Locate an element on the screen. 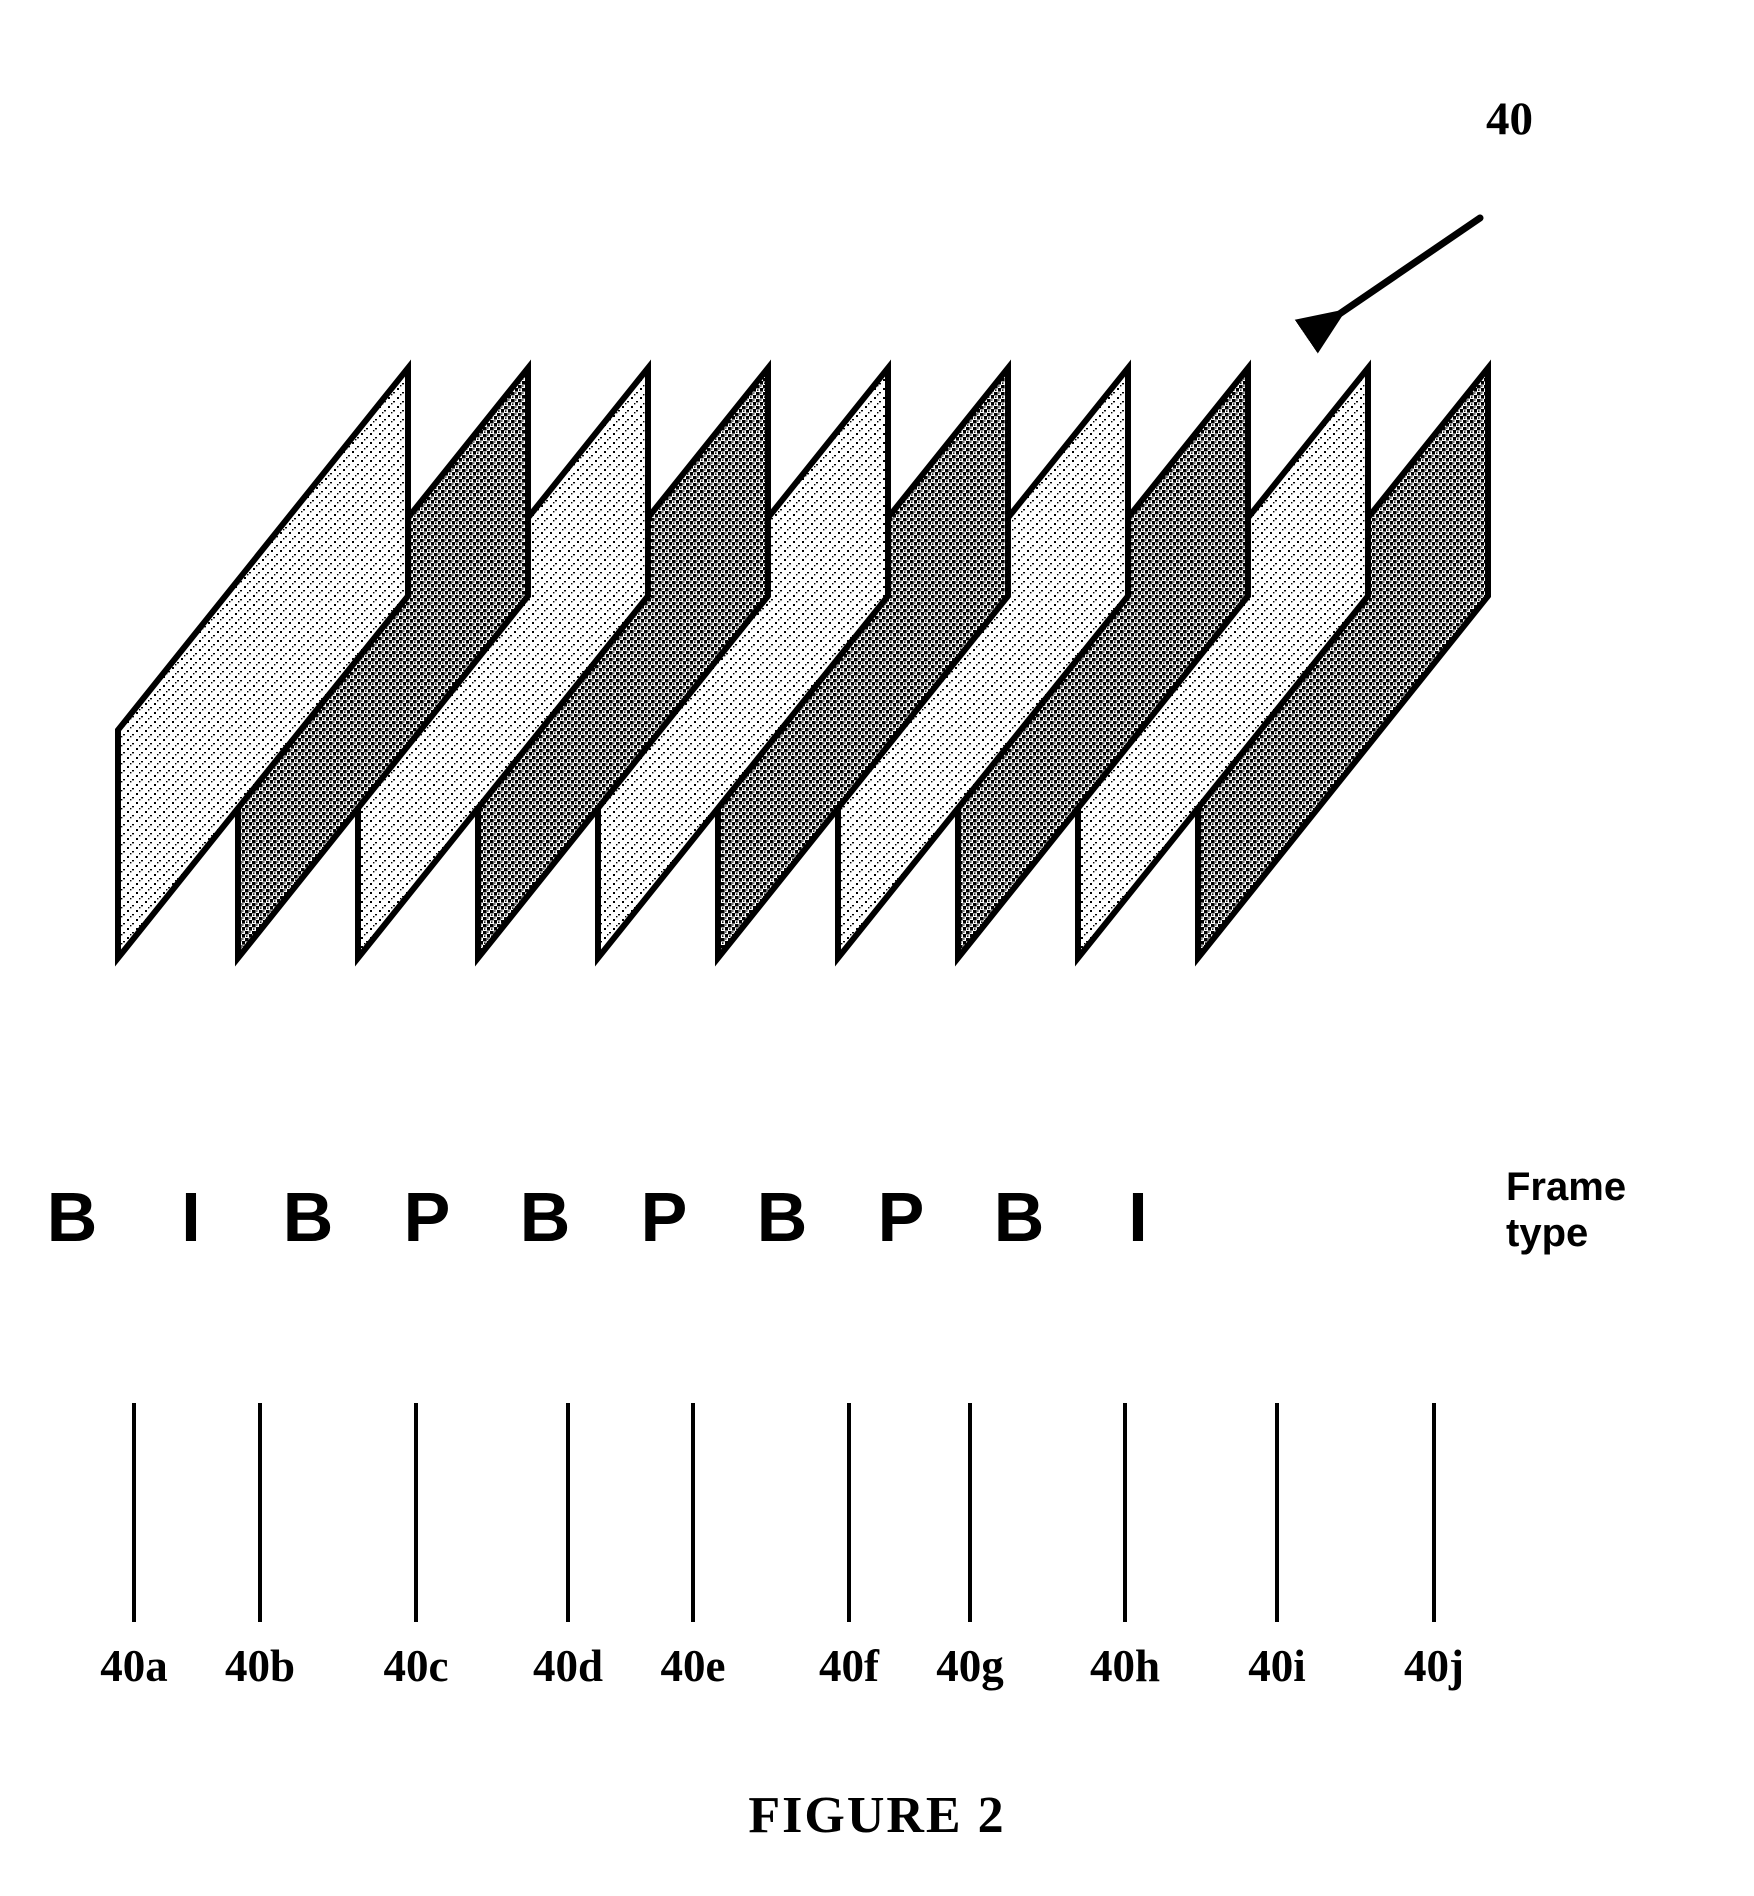  frame-type-40a: B is located at coordinates (72, 1217).